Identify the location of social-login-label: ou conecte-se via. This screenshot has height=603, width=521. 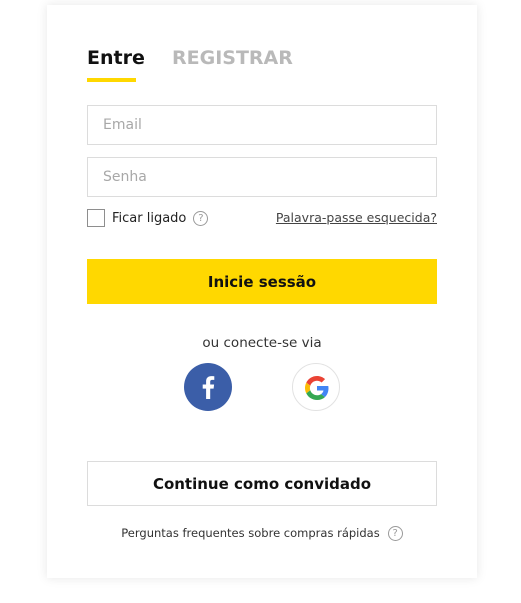
(262, 343).